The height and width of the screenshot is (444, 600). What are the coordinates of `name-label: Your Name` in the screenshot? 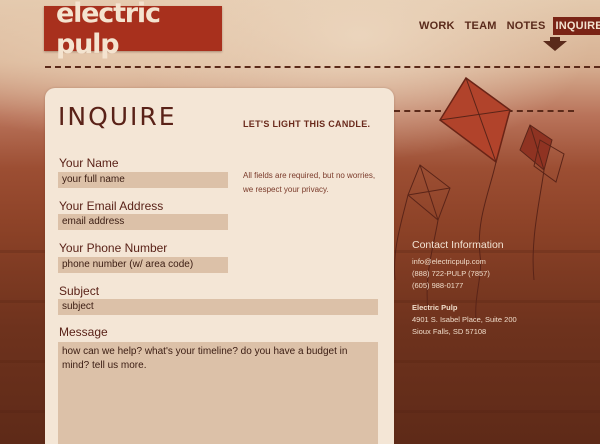 It's located at (89, 163).